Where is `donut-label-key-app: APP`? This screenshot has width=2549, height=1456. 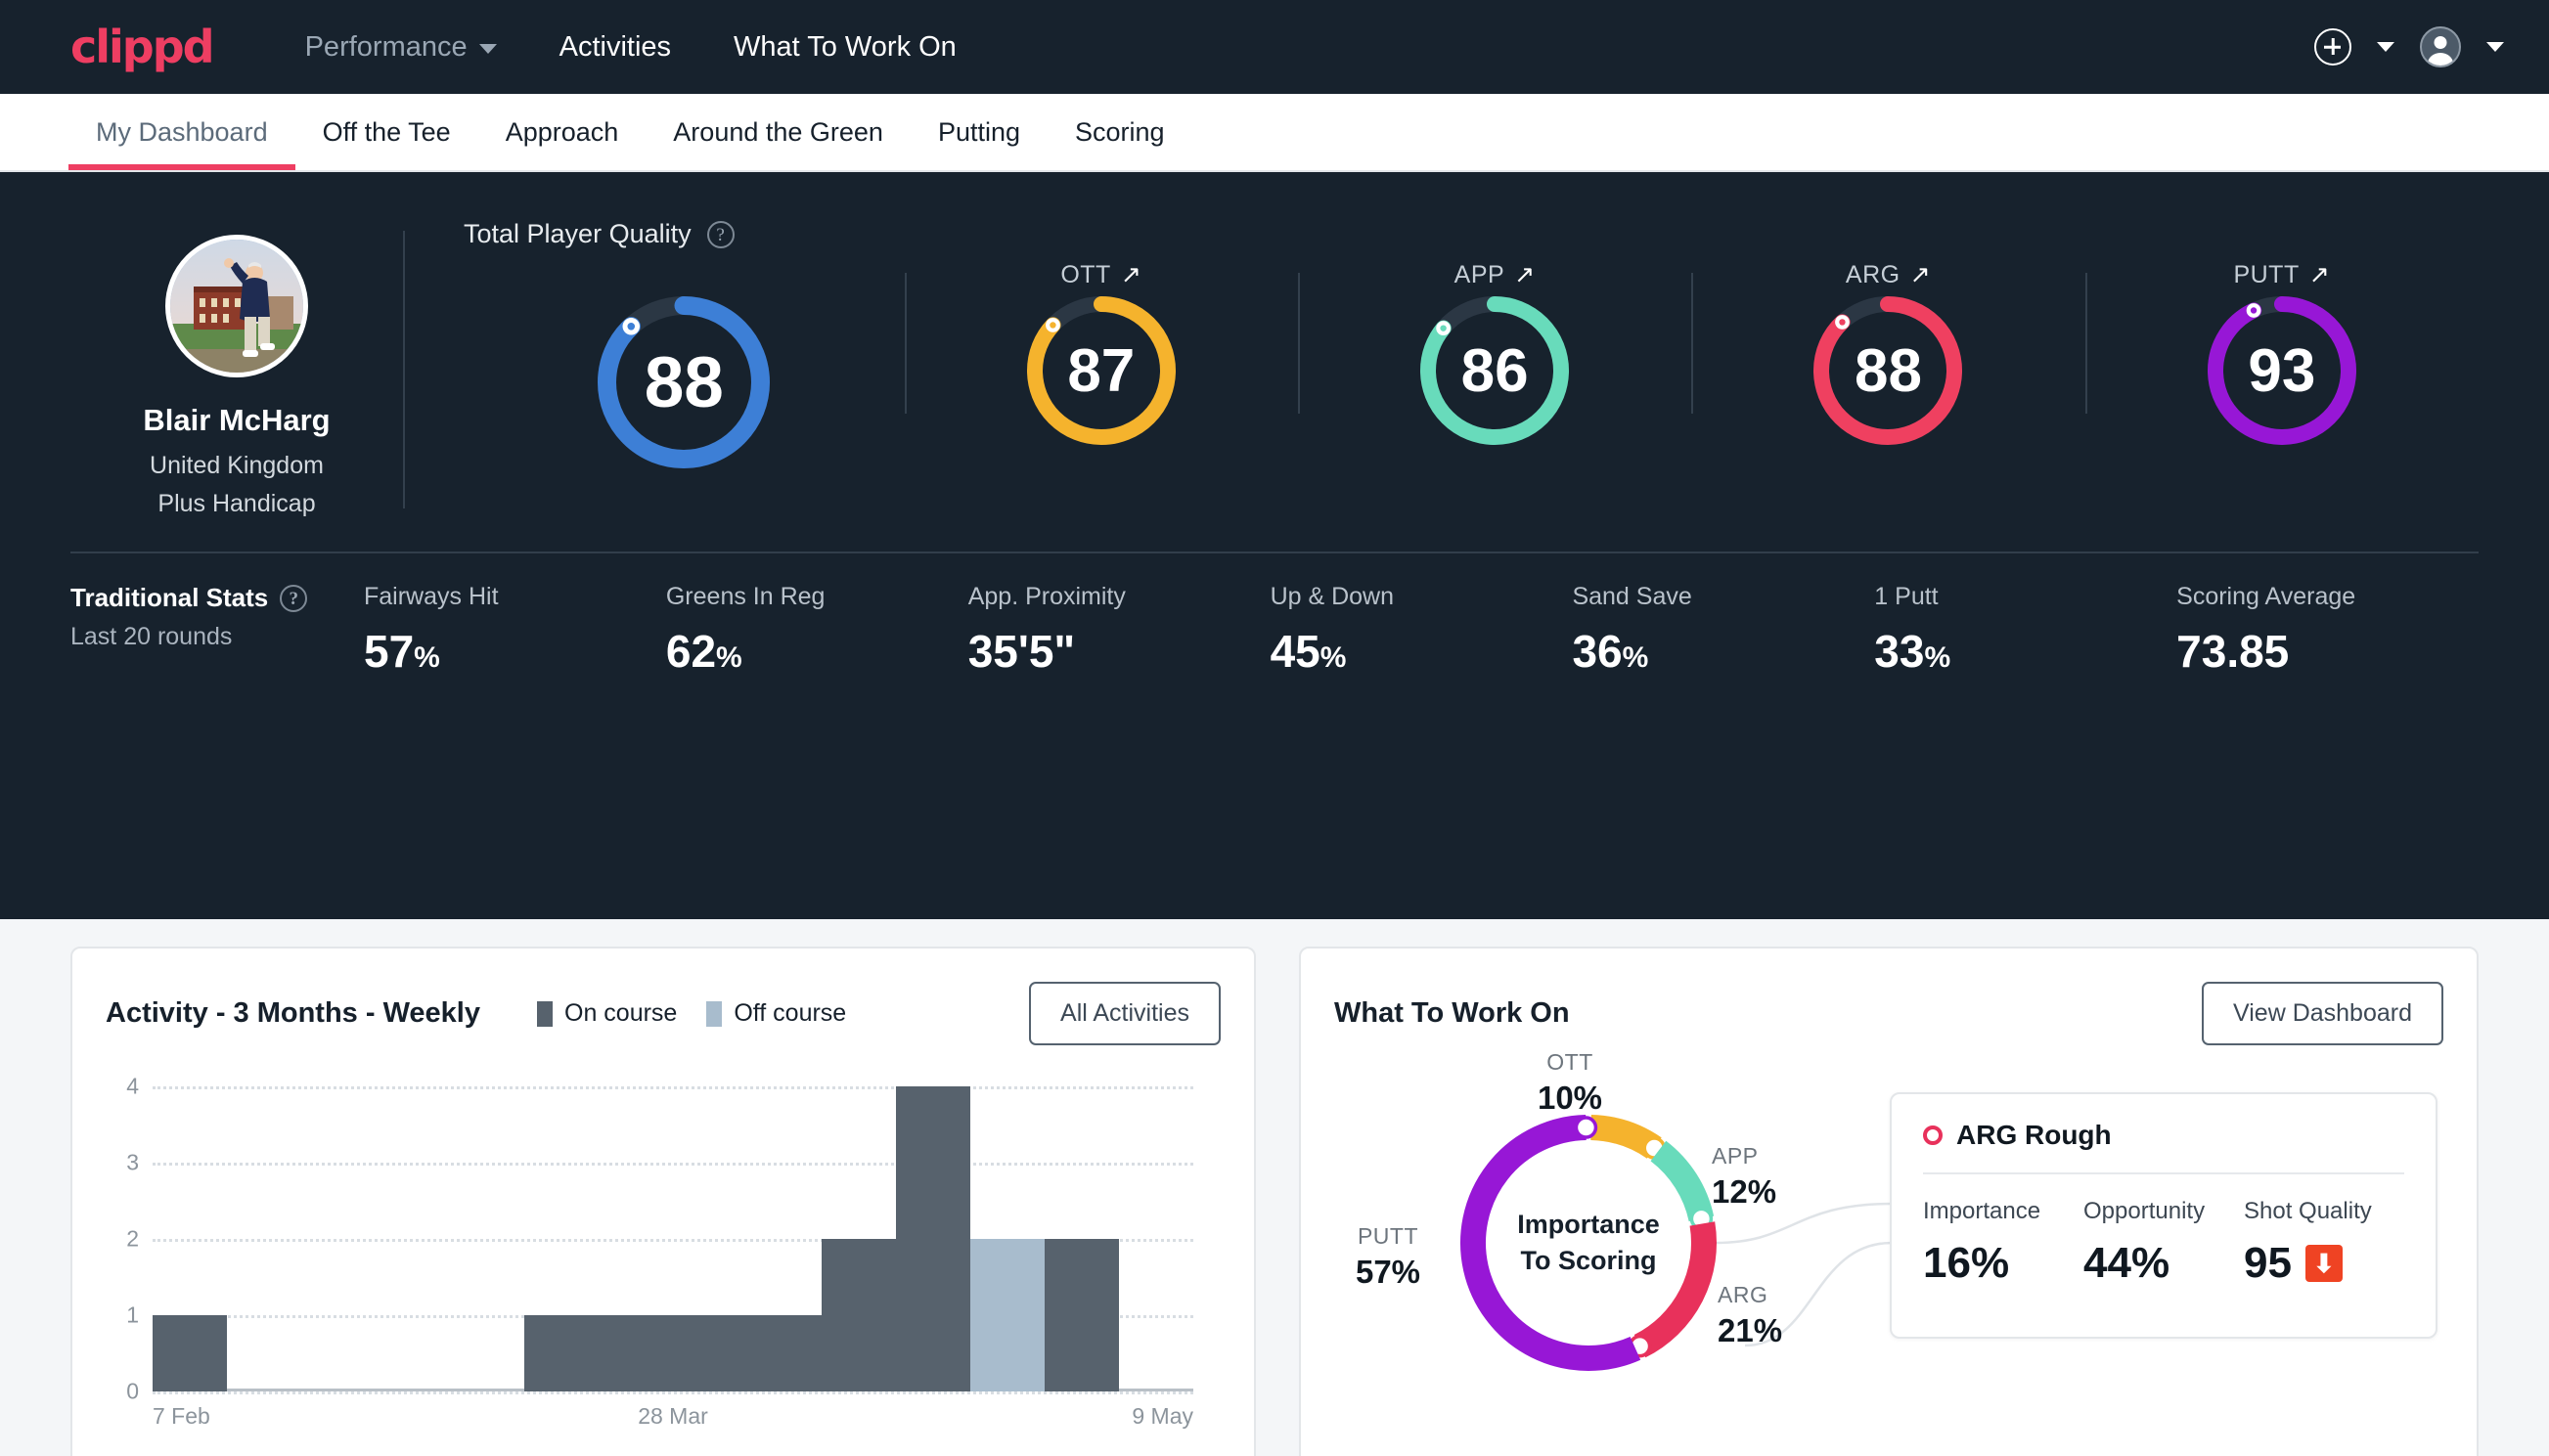
donut-label-key-app: APP is located at coordinates (1736, 1156).